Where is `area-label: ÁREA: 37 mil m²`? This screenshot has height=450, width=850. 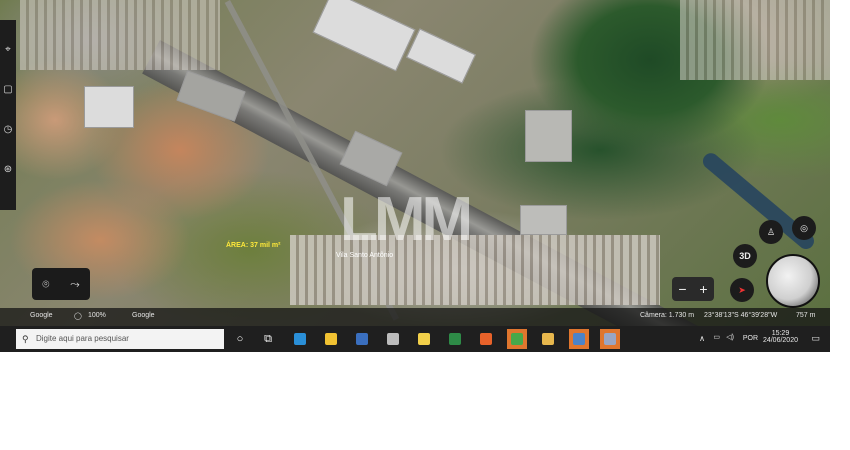
area-label: ÁREA: 37 mil m² is located at coordinates (253, 245).